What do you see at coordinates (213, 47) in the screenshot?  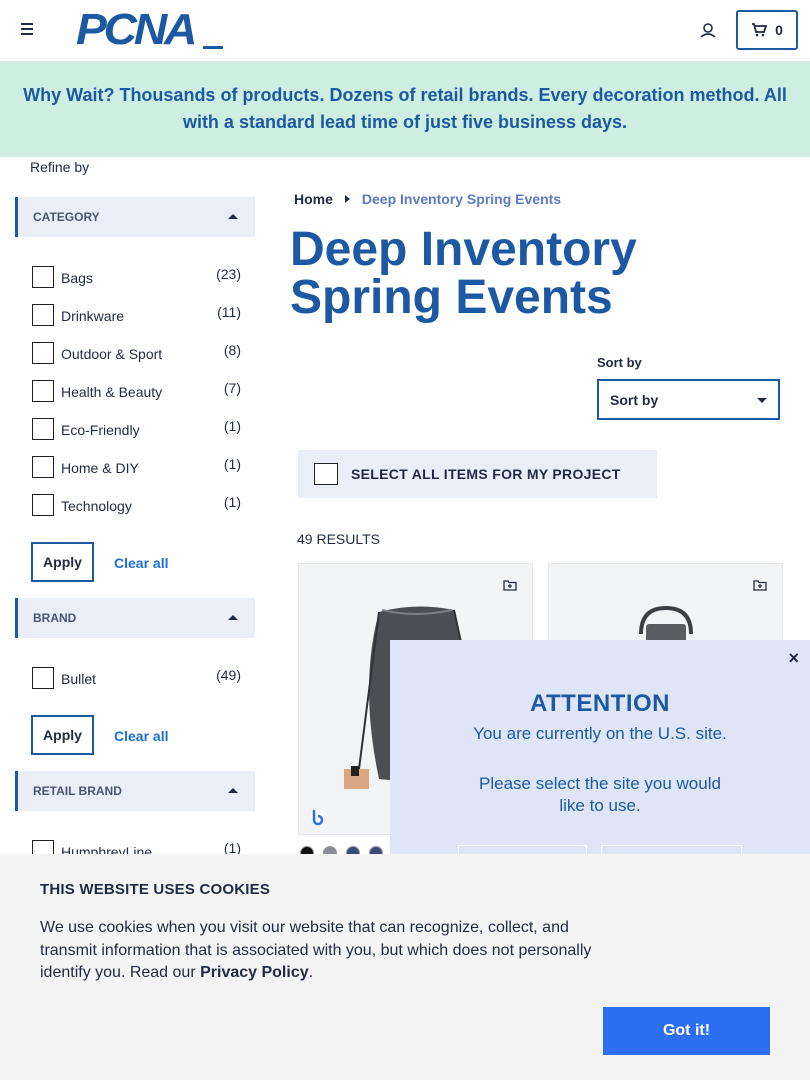 I see `logo-underline` at bounding box center [213, 47].